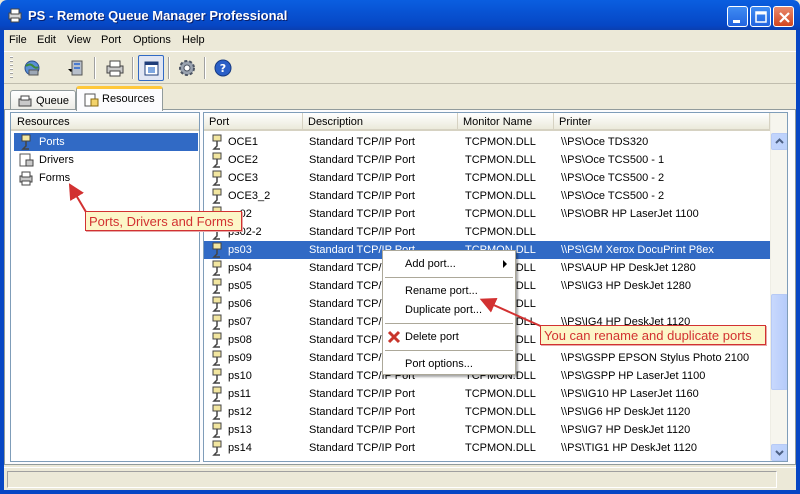 The width and height of the screenshot is (800, 494). I want to click on tree-item-ports: Ports, so click(106, 142).